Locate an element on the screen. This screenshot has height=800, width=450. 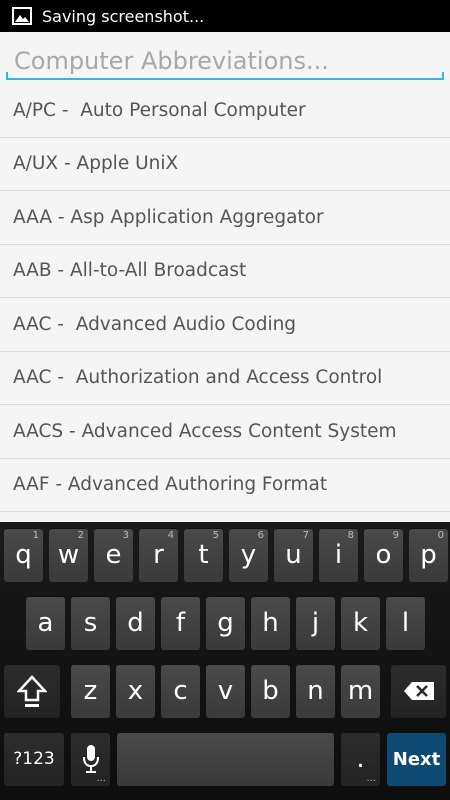
key-a-label: a is located at coordinates (45, 623).